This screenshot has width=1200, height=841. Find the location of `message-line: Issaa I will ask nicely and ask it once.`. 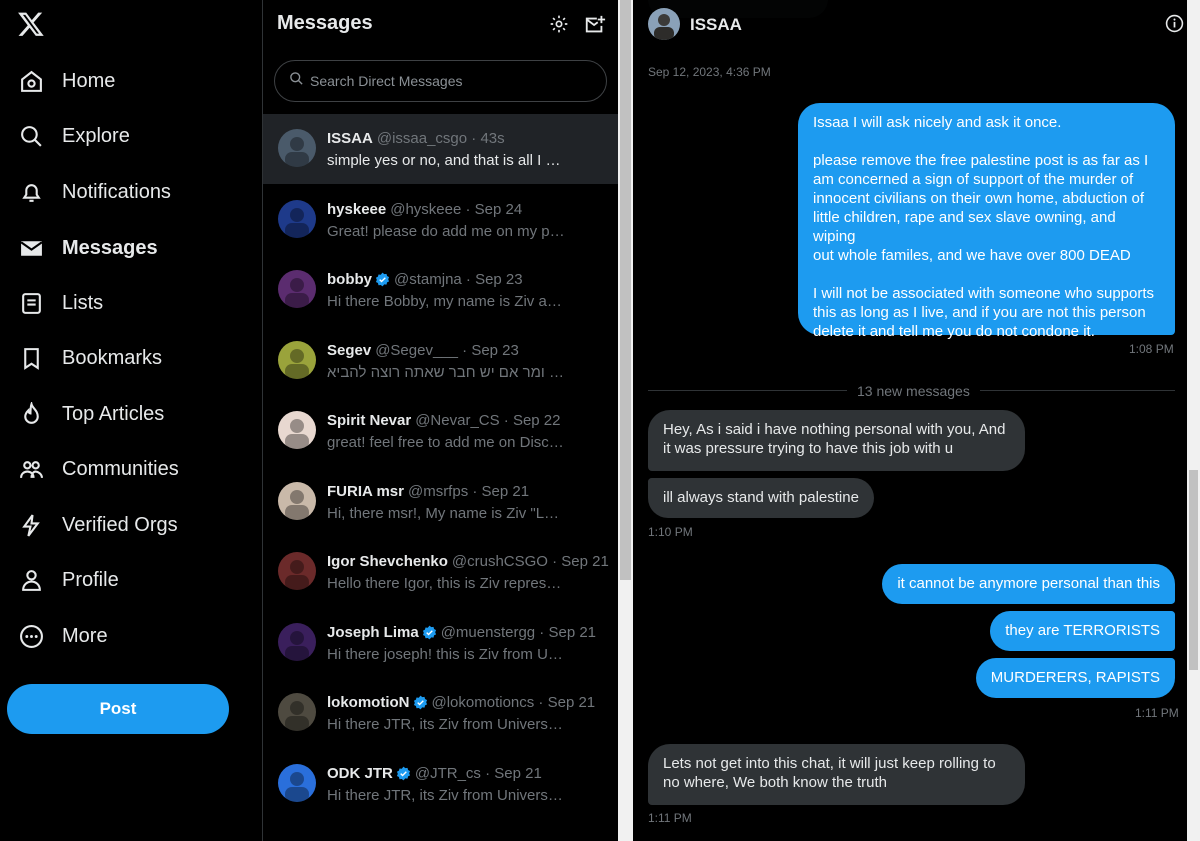

message-line: Issaa I will ask nicely and ask it once. is located at coordinates (937, 122).